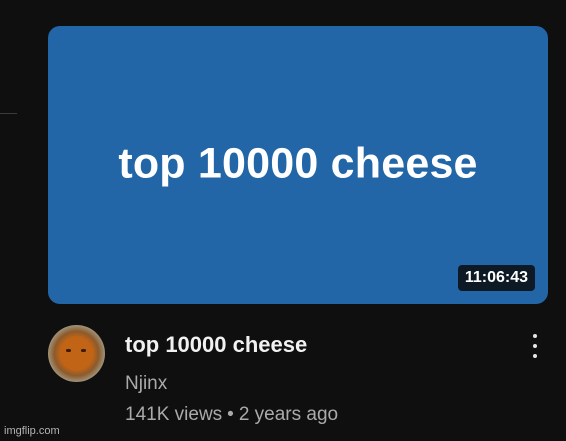  Describe the element at coordinates (288, 414) in the screenshot. I see `upload-age: 2 years ago` at that location.